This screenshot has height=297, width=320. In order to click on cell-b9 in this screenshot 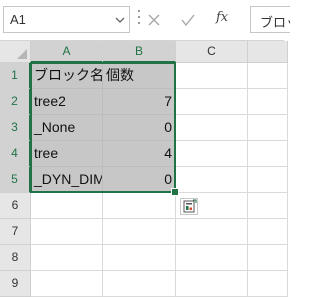, I will do `click(139, 284)`.